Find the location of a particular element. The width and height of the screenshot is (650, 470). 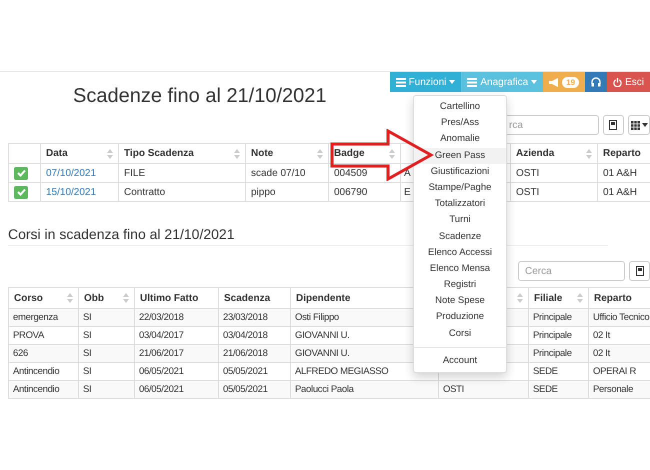

table-cell: 02 It is located at coordinates (619, 353).